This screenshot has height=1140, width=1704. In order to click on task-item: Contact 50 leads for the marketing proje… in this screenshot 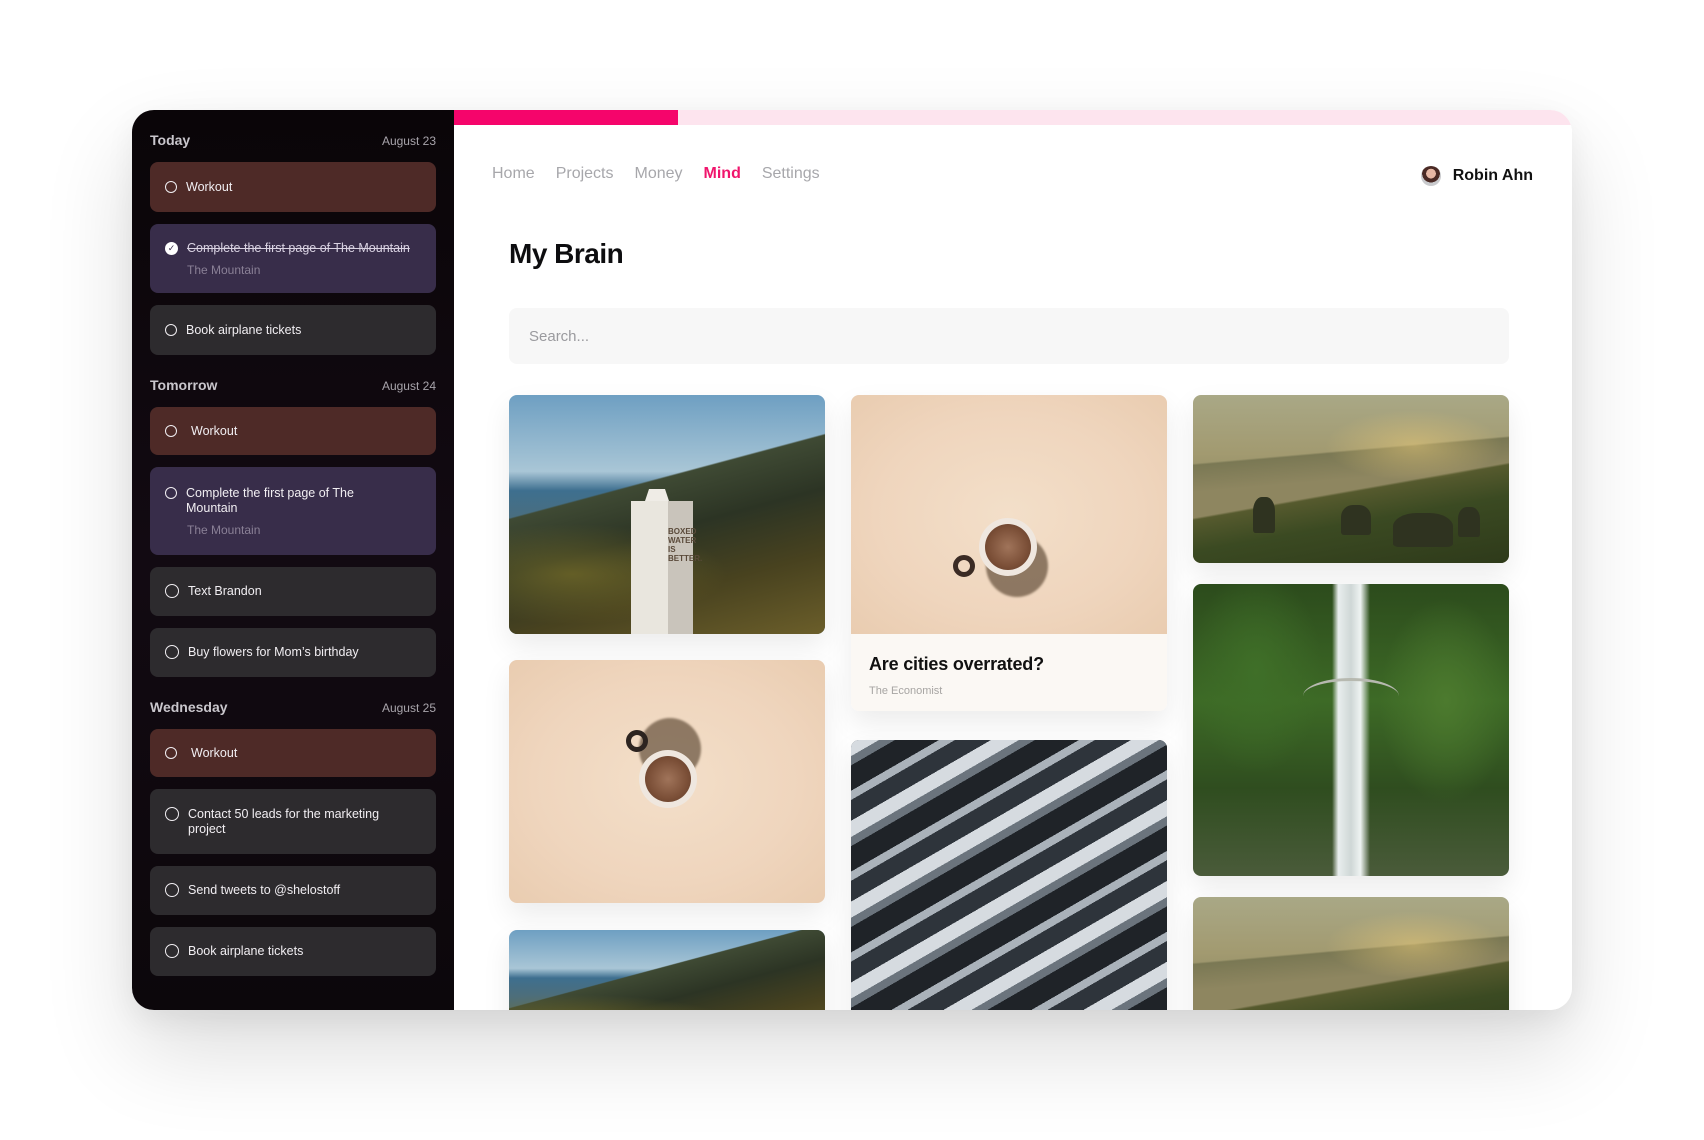, I will do `click(293, 821)`.